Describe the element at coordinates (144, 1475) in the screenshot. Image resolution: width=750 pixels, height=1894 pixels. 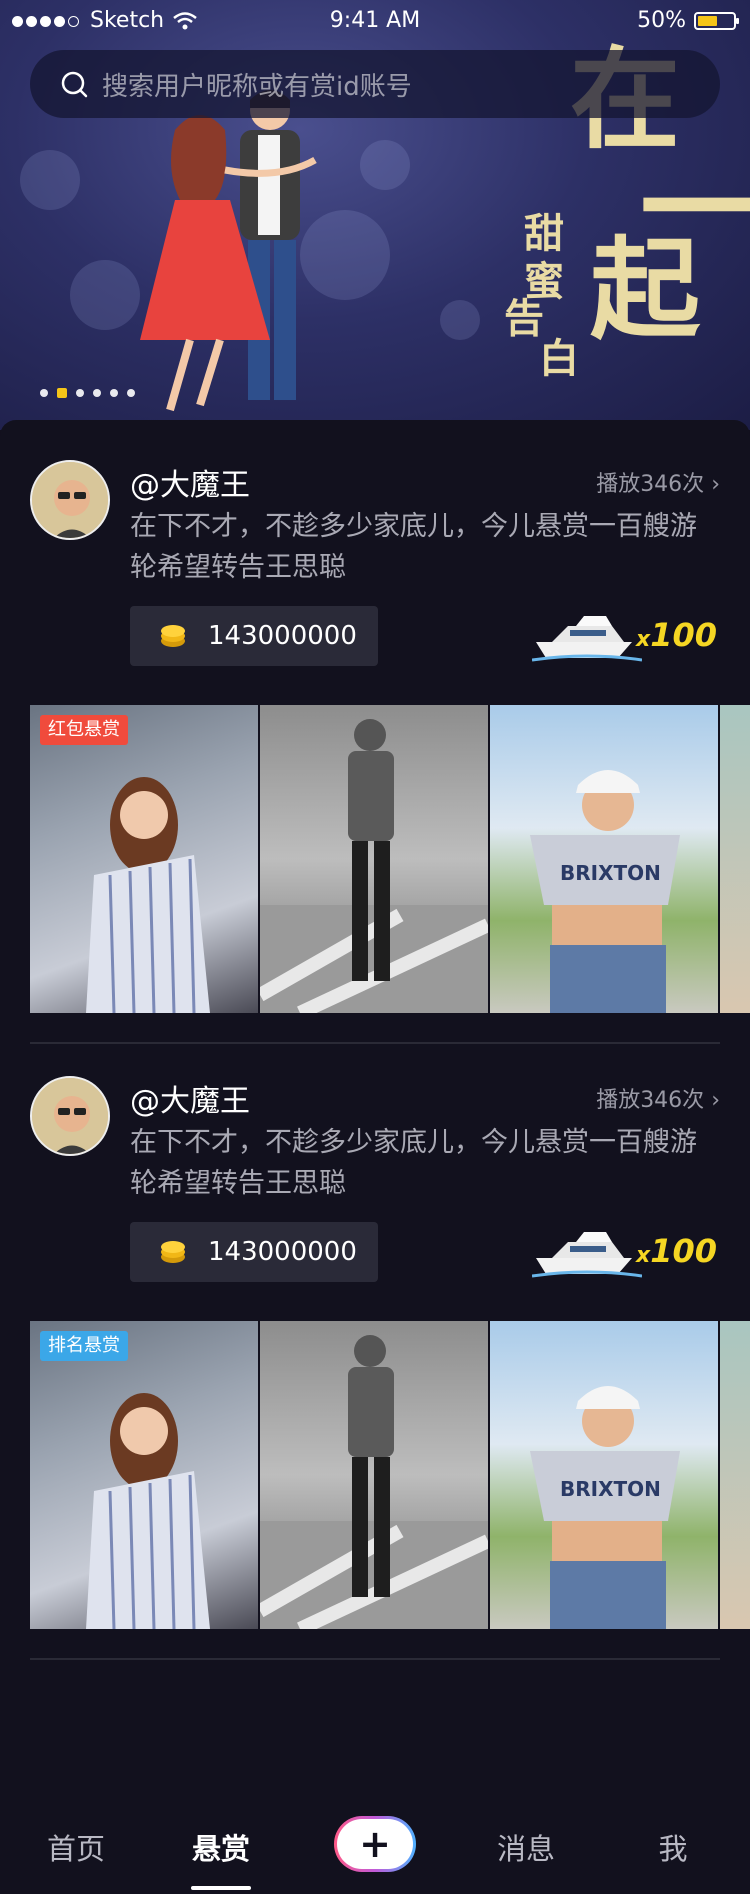
I see `gallery-photo: 排名悬赏` at that location.